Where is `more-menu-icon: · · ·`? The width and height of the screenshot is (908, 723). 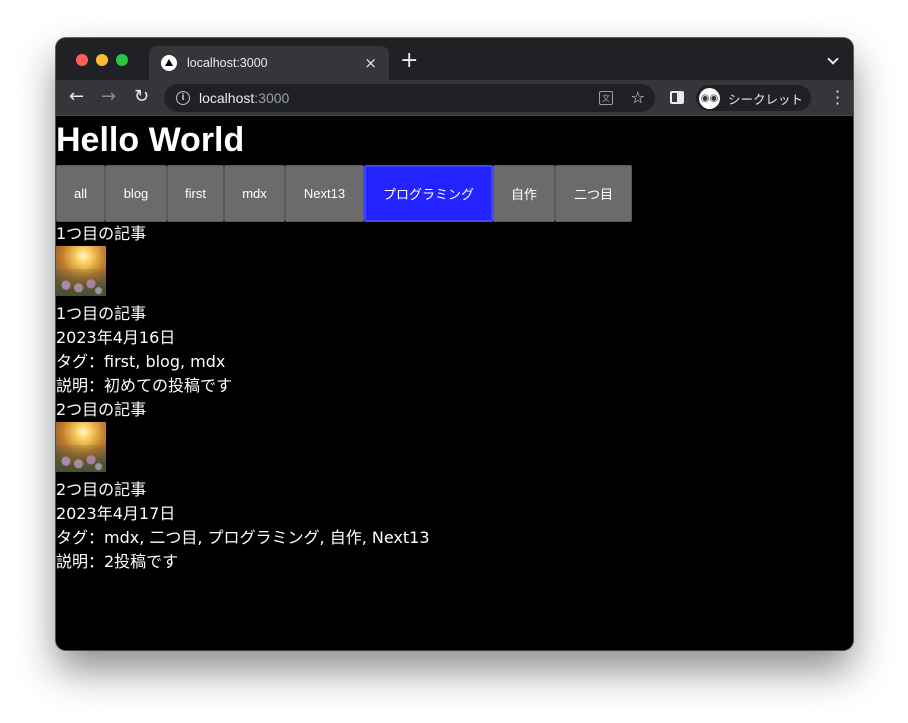 more-menu-icon: · · · is located at coordinates (837, 98).